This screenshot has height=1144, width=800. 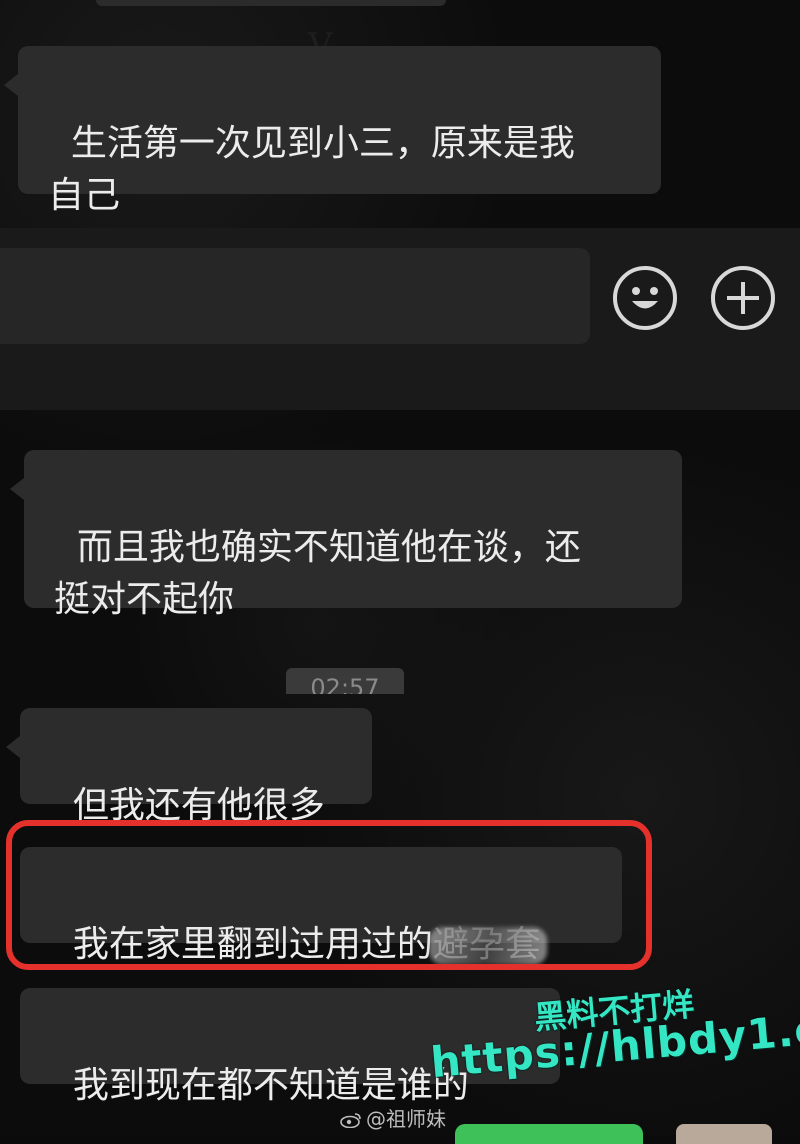 What do you see at coordinates (329, 895) in the screenshot?
I see `red-highlight-box` at bounding box center [329, 895].